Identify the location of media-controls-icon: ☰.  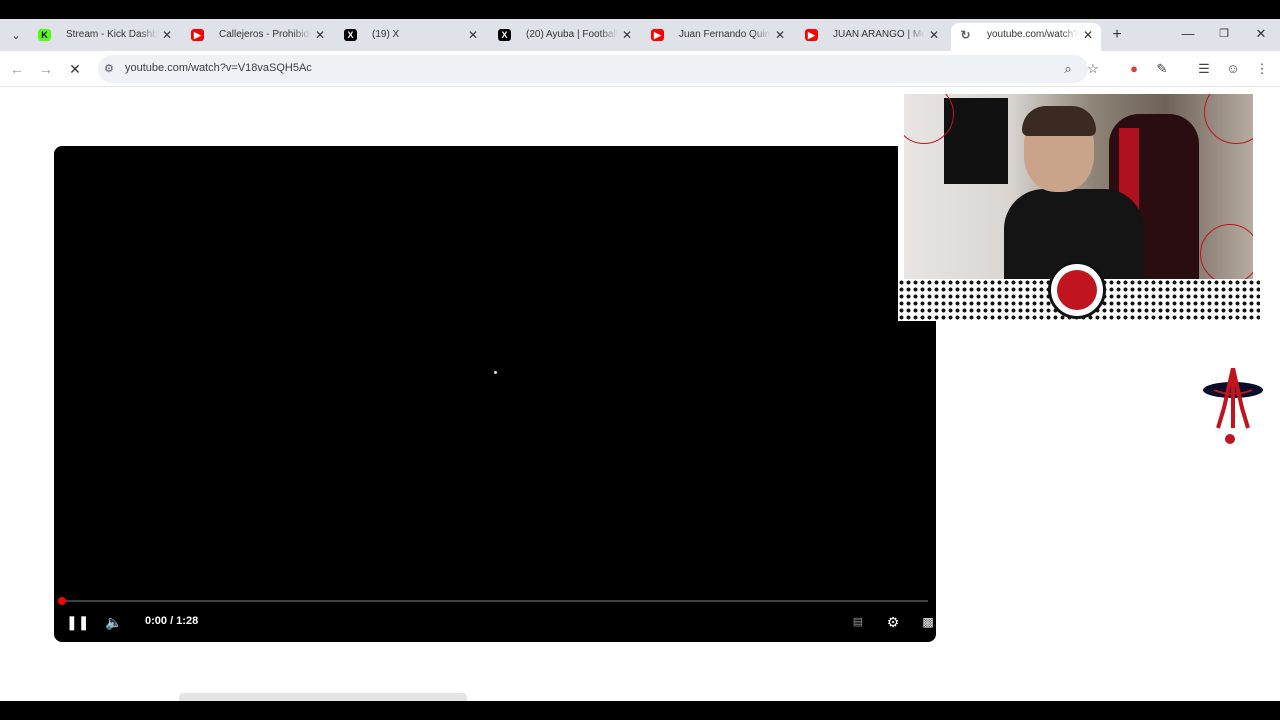
(1204, 69).